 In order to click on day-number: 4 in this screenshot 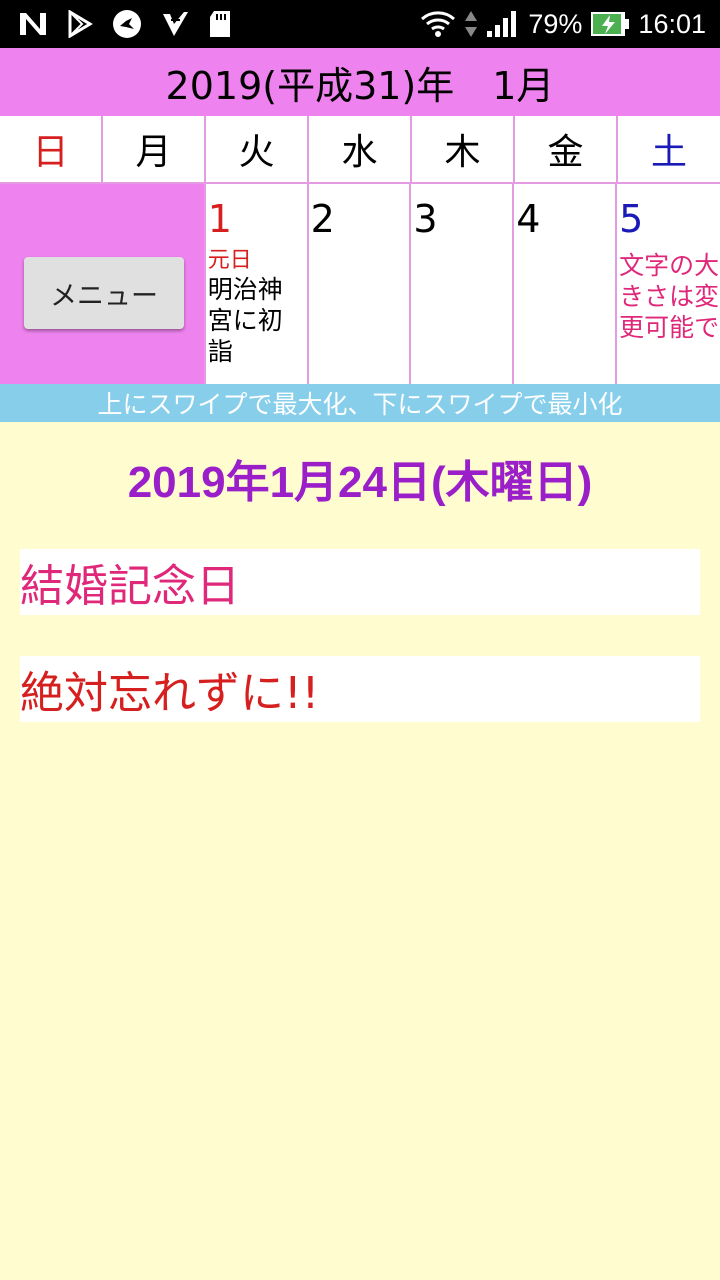, I will do `click(528, 219)`.